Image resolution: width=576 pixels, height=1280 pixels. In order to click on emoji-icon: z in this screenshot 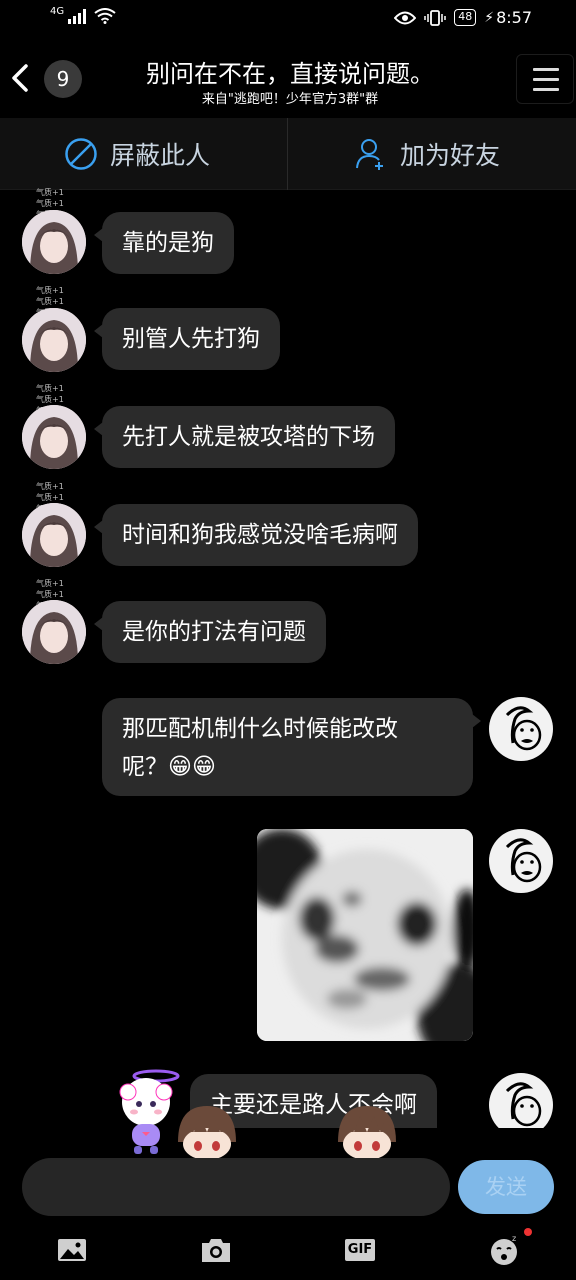, I will do `click(504, 1249)`.